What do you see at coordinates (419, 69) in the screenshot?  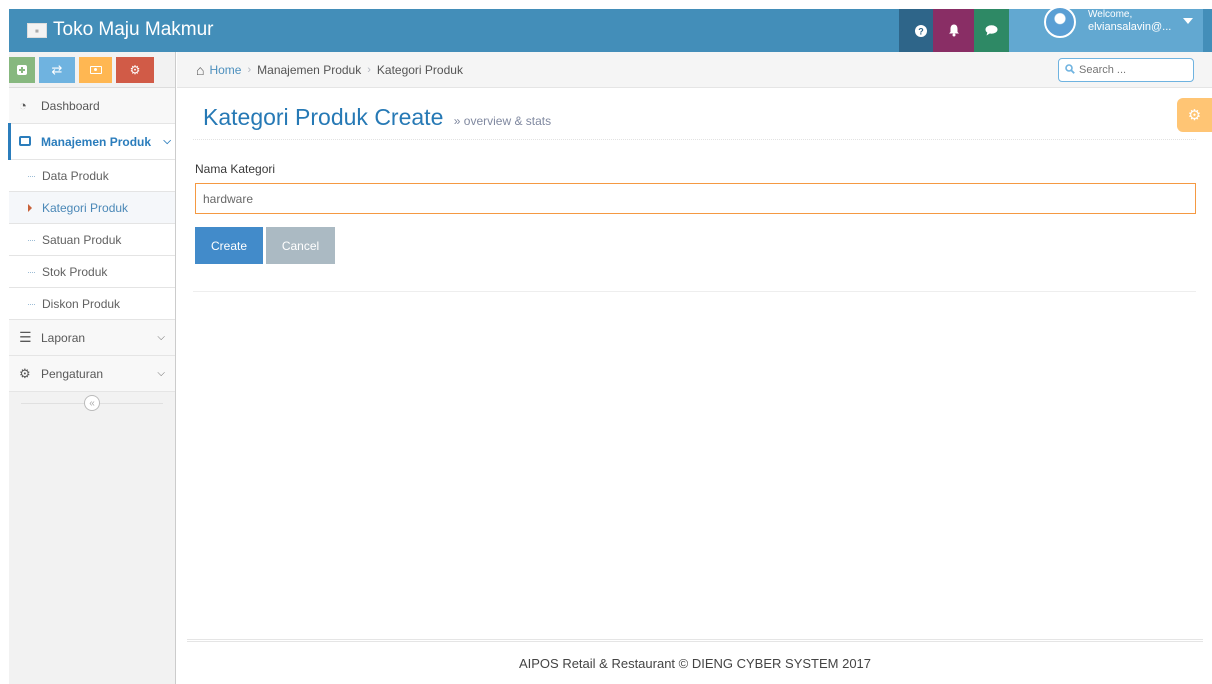 I see `breadcrumb-kategori-produk: Kategori Produk` at bounding box center [419, 69].